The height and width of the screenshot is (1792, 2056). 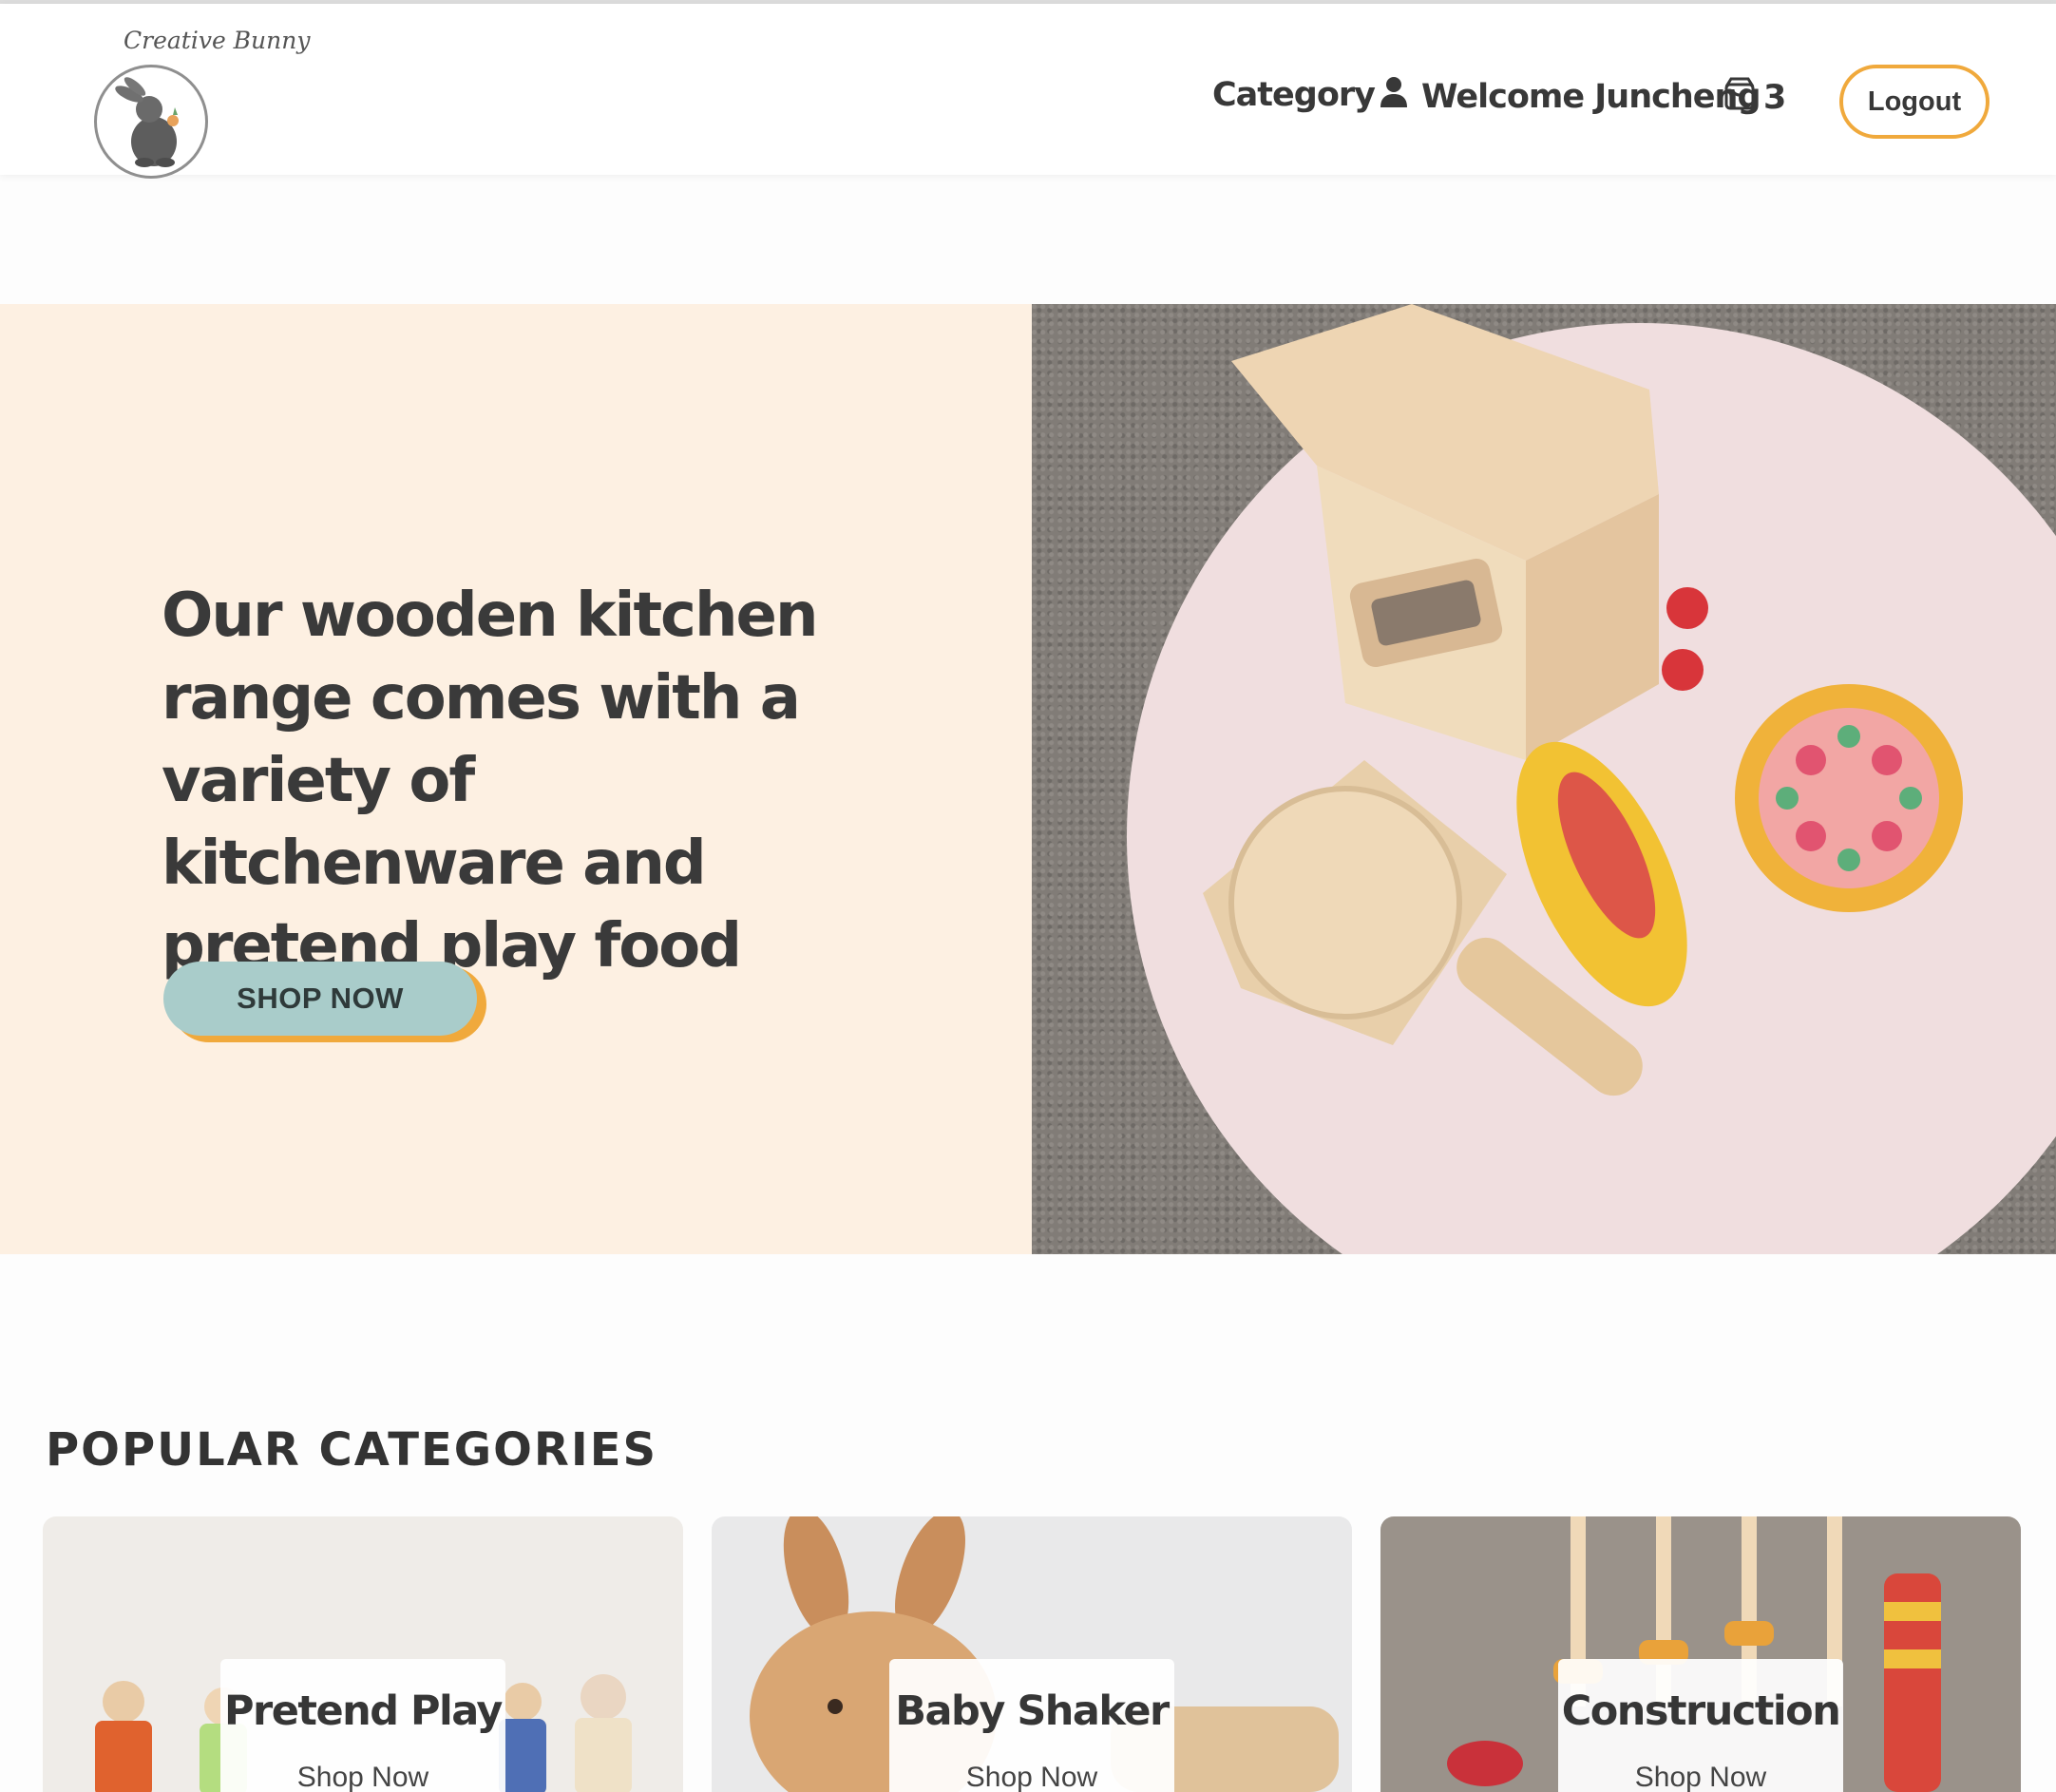 What do you see at coordinates (1394, 97) in the screenshot?
I see `user-icon` at bounding box center [1394, 97].